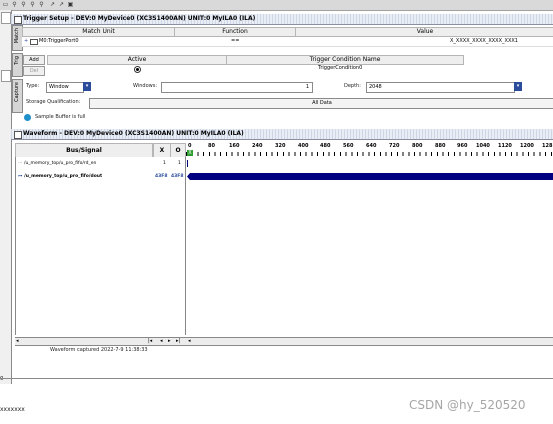  I want to click on column-x: X, so click(162, 150).